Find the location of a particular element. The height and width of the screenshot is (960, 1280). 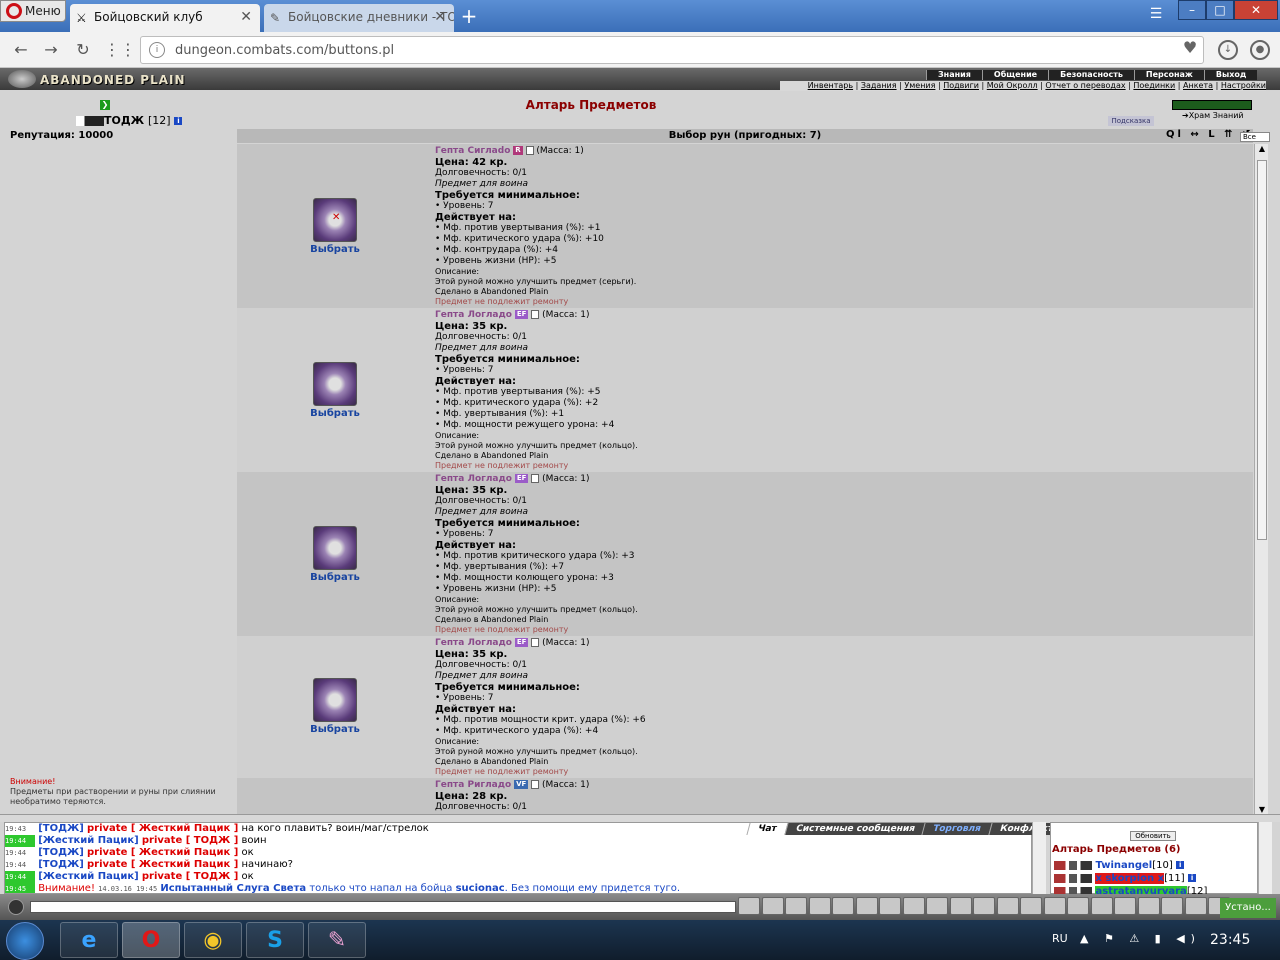

camera-icon is located at coordinates (937, 906).